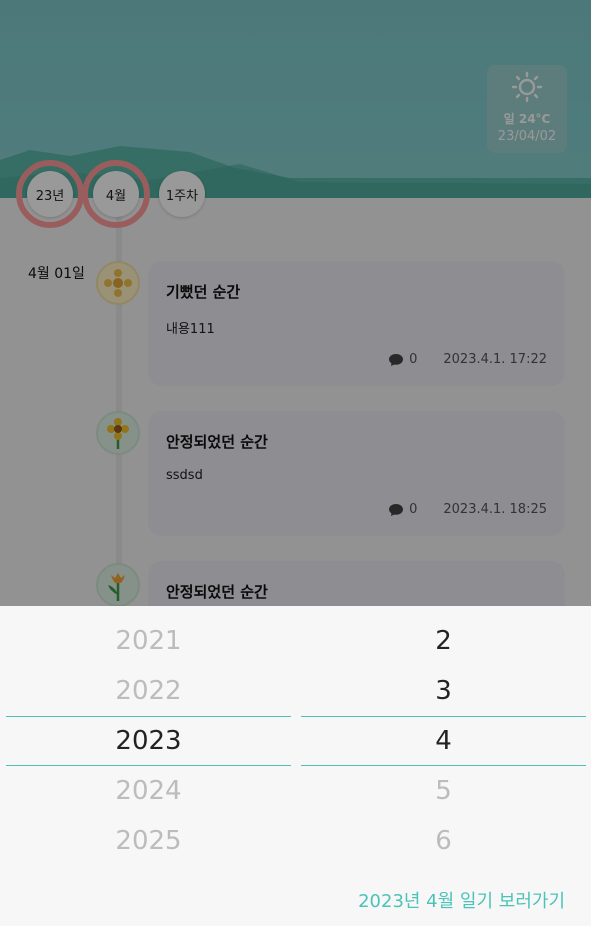 Image resolution: width=591 pixels, height=926 pixels. I want to click on month-option: 2, so click(443, 641).